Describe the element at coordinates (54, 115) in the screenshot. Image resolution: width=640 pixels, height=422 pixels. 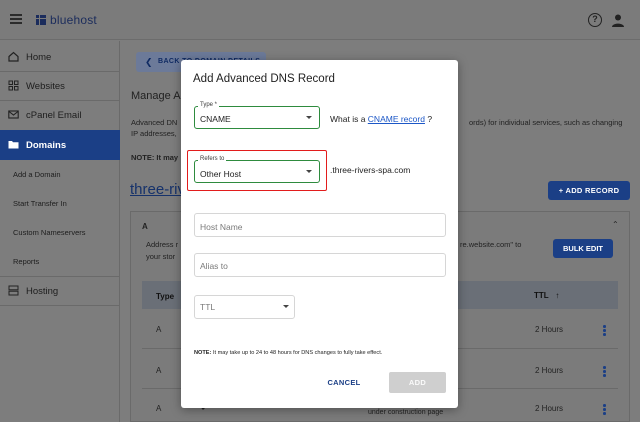
I see `sidebar-item-label: cPanel Email` at that location.